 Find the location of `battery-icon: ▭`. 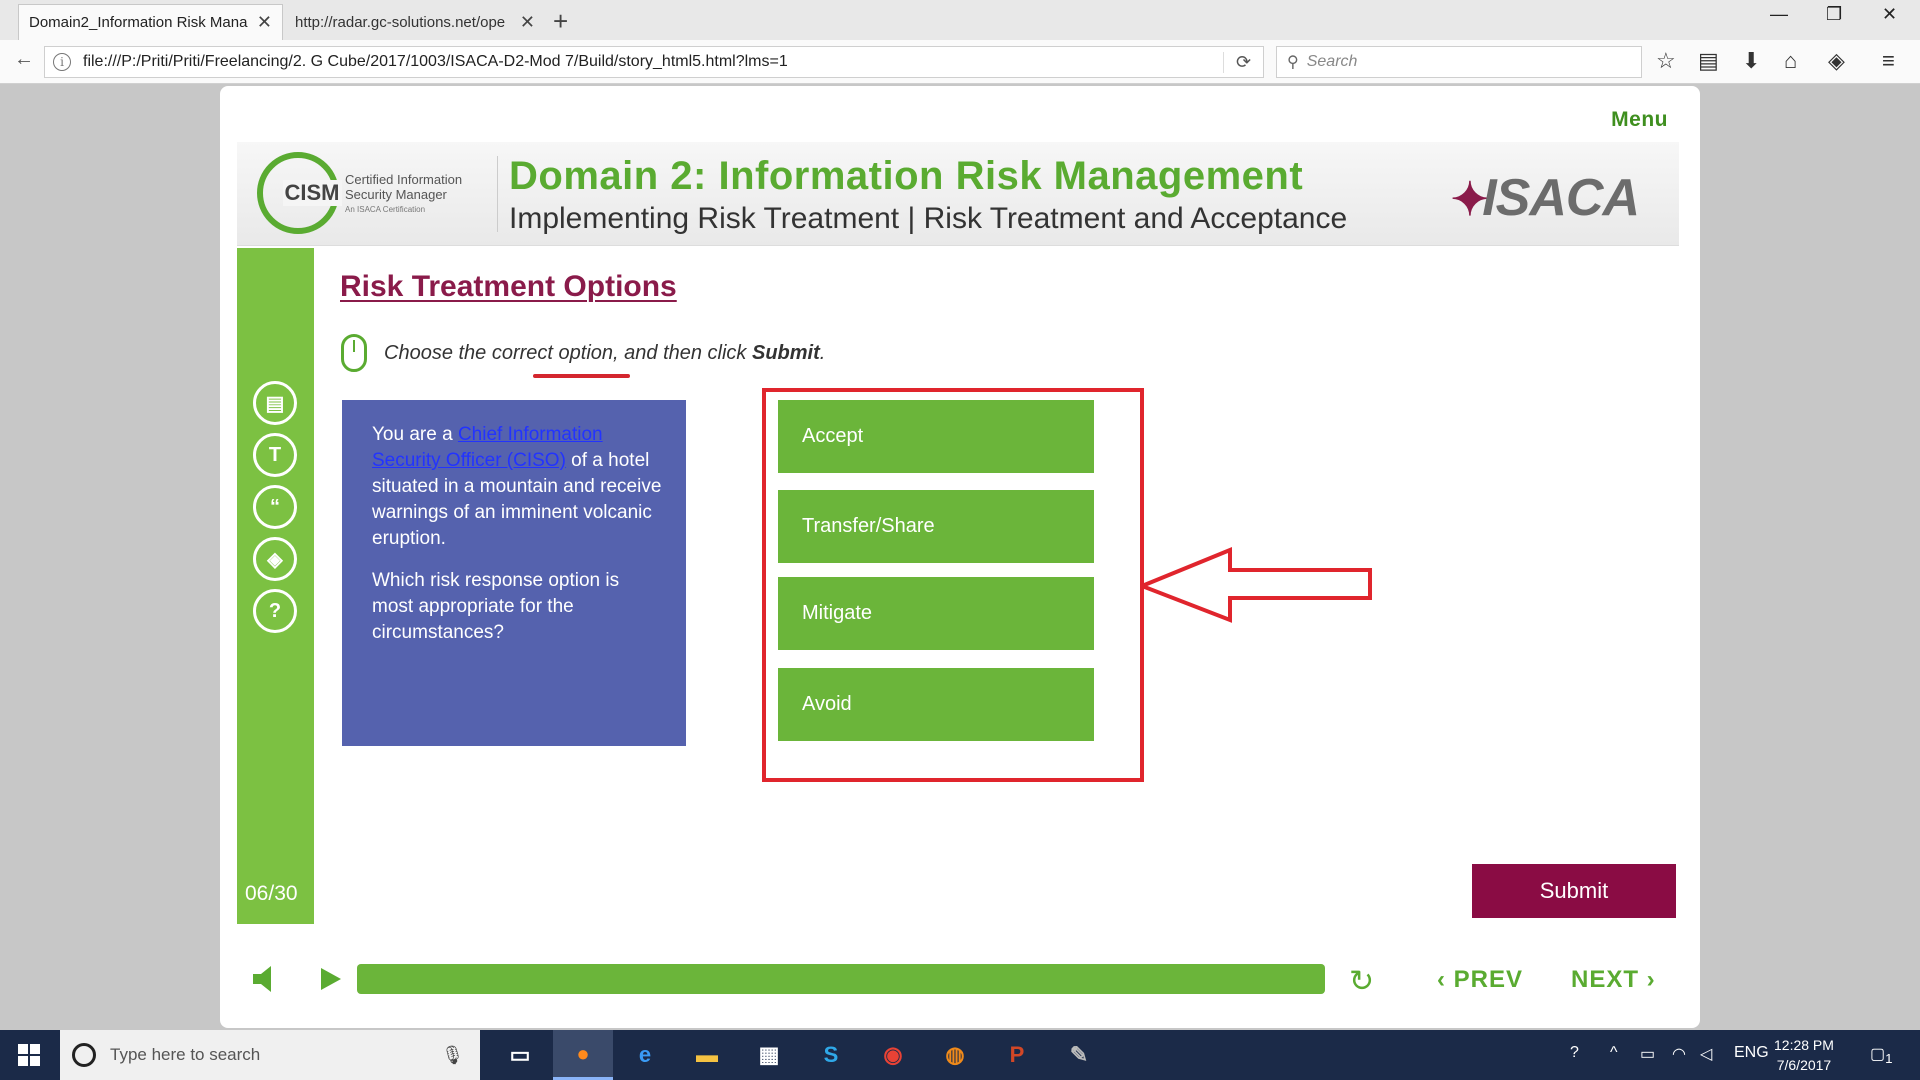

battery-icon: ▭ is located at coordinates (1647, 1054).